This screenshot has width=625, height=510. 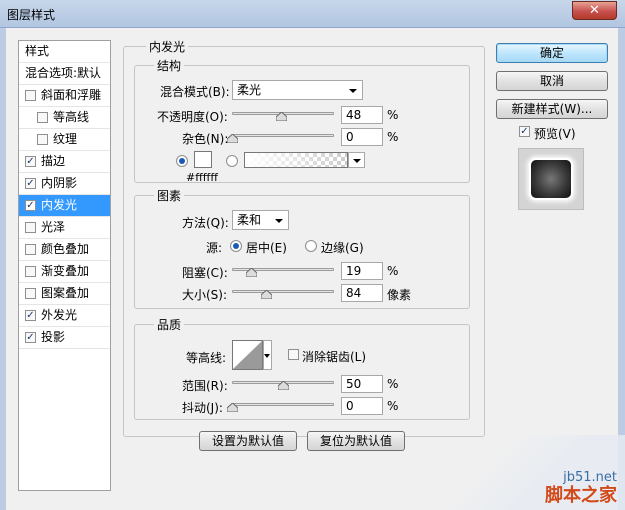 I want to click on contour-picker, so click(x=247, y=355).